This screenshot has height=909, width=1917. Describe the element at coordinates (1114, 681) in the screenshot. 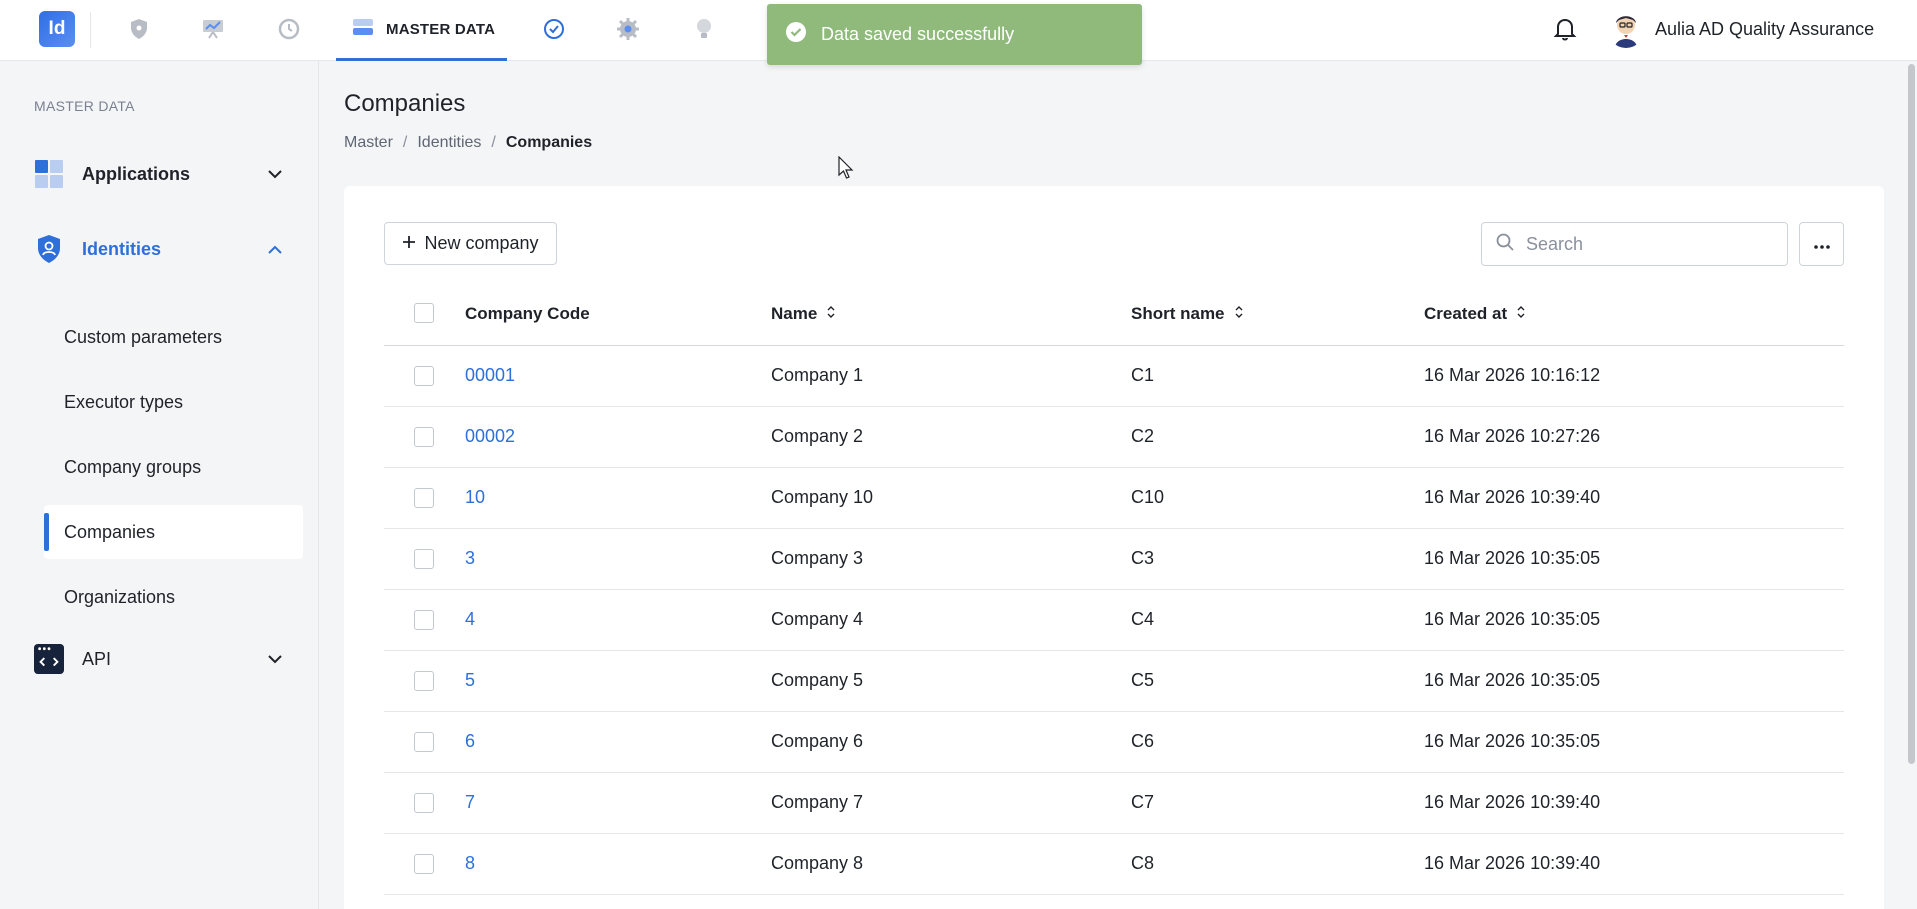

I see `table-row: 5 Company 5 C5 16 Mar 2026 10:35:05` at that location.